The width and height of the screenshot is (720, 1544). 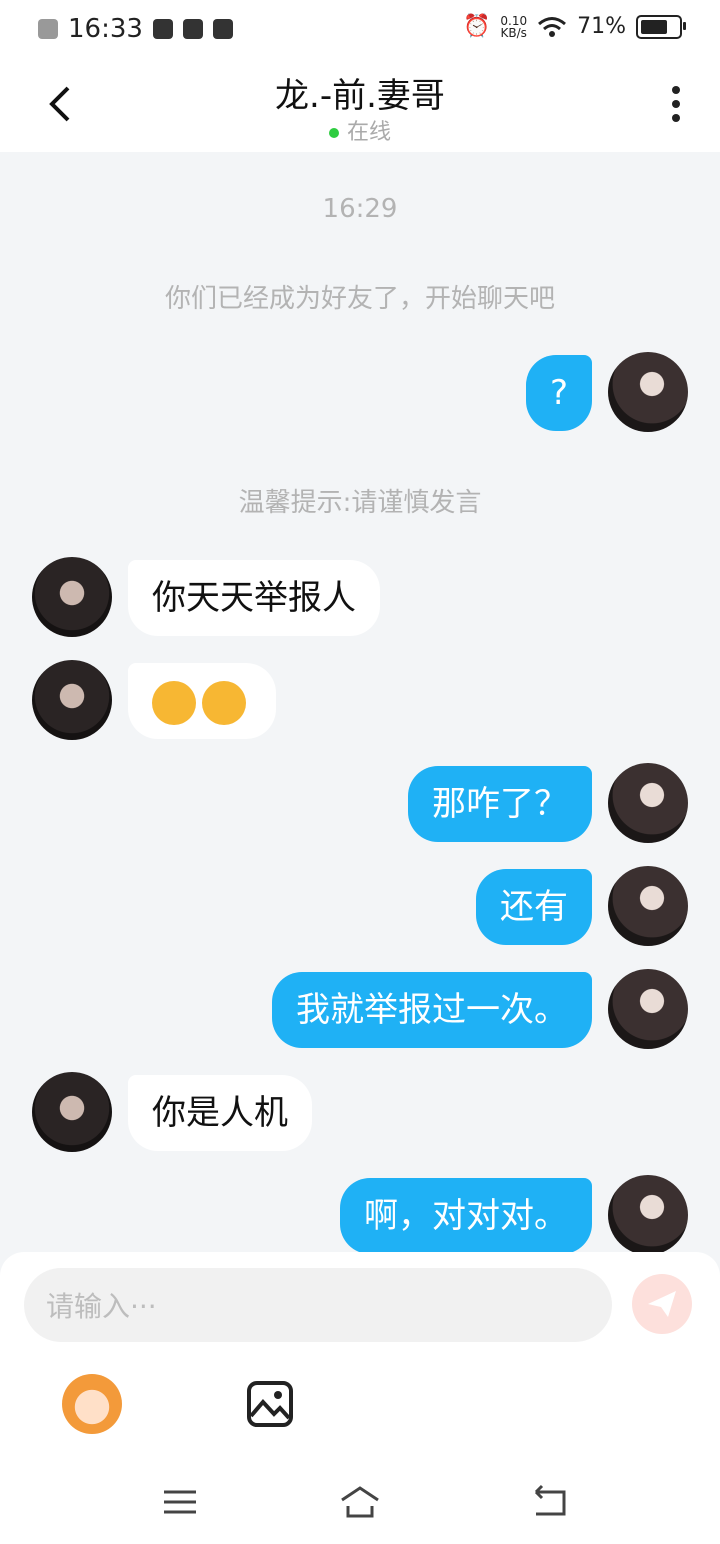 I want to click on message-bubble: ?, so click(x=558, y=393).